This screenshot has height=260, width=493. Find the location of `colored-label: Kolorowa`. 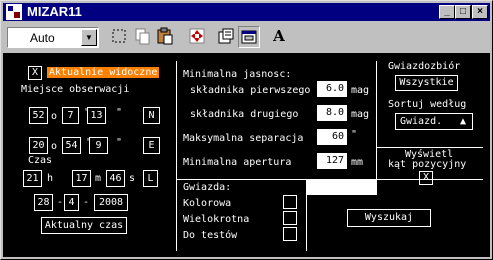

colored-label: Kolorowa is located at coordinates (207, 203).